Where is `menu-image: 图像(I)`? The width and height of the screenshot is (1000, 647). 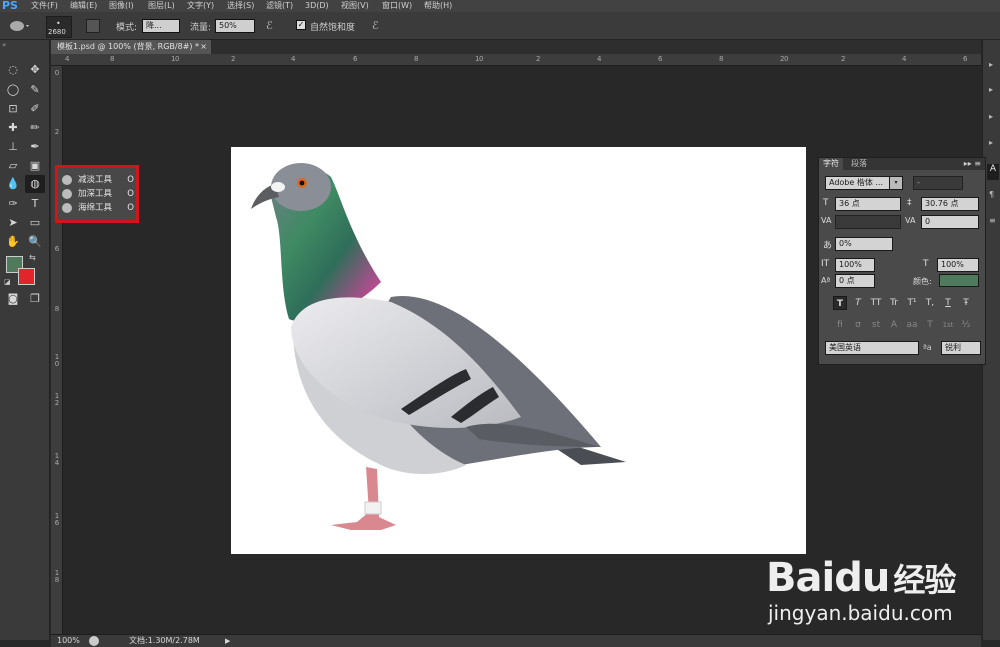 menu-image: 图像(I) is located at coordinates (121, 5).